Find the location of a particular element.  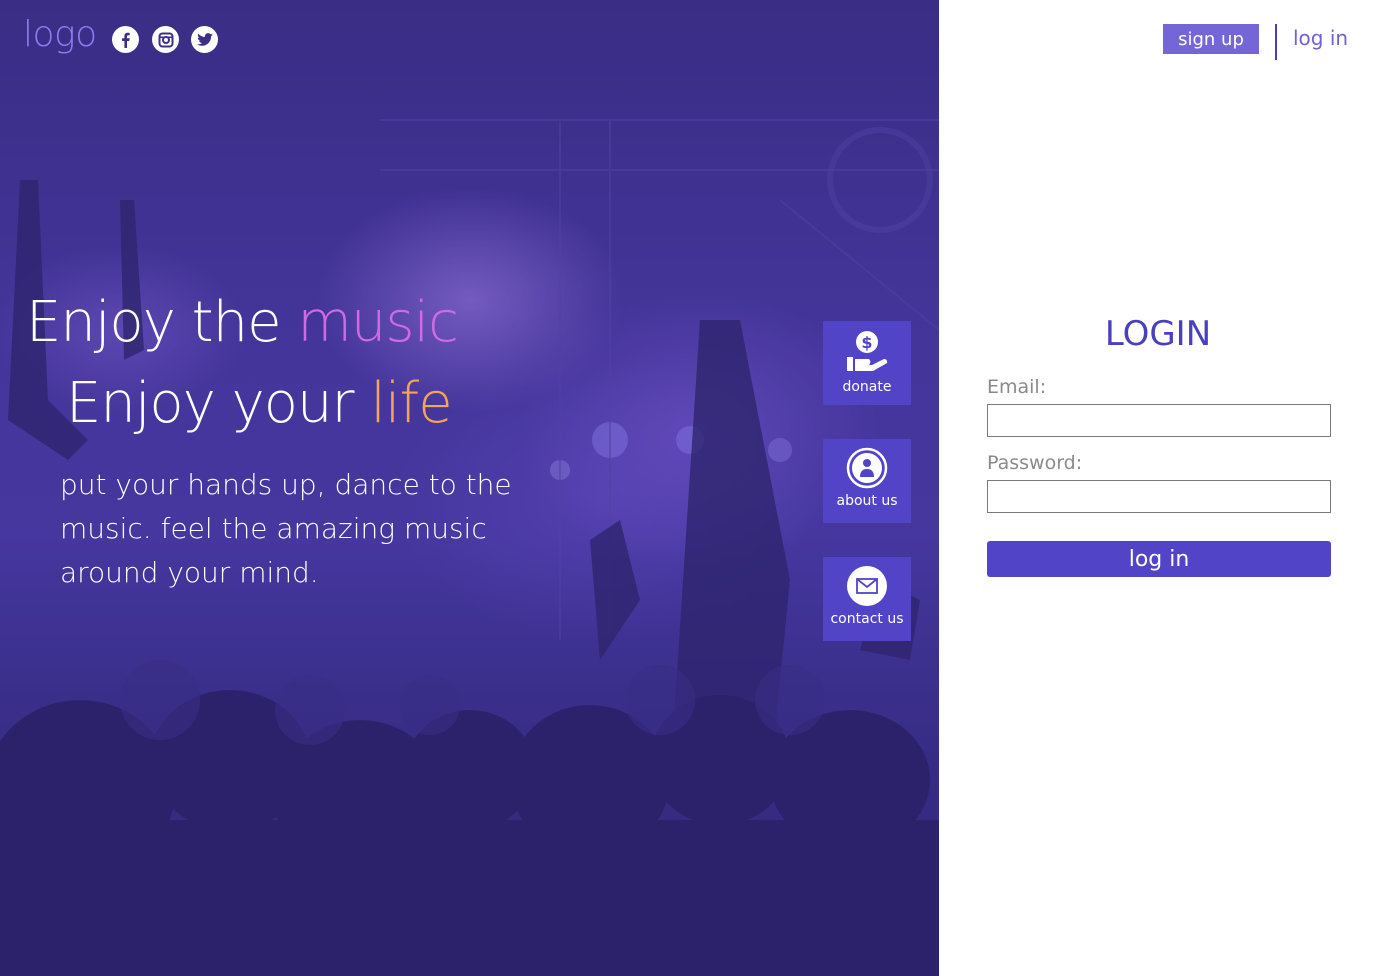

twitter-icon is located at coordinates (204, 39).